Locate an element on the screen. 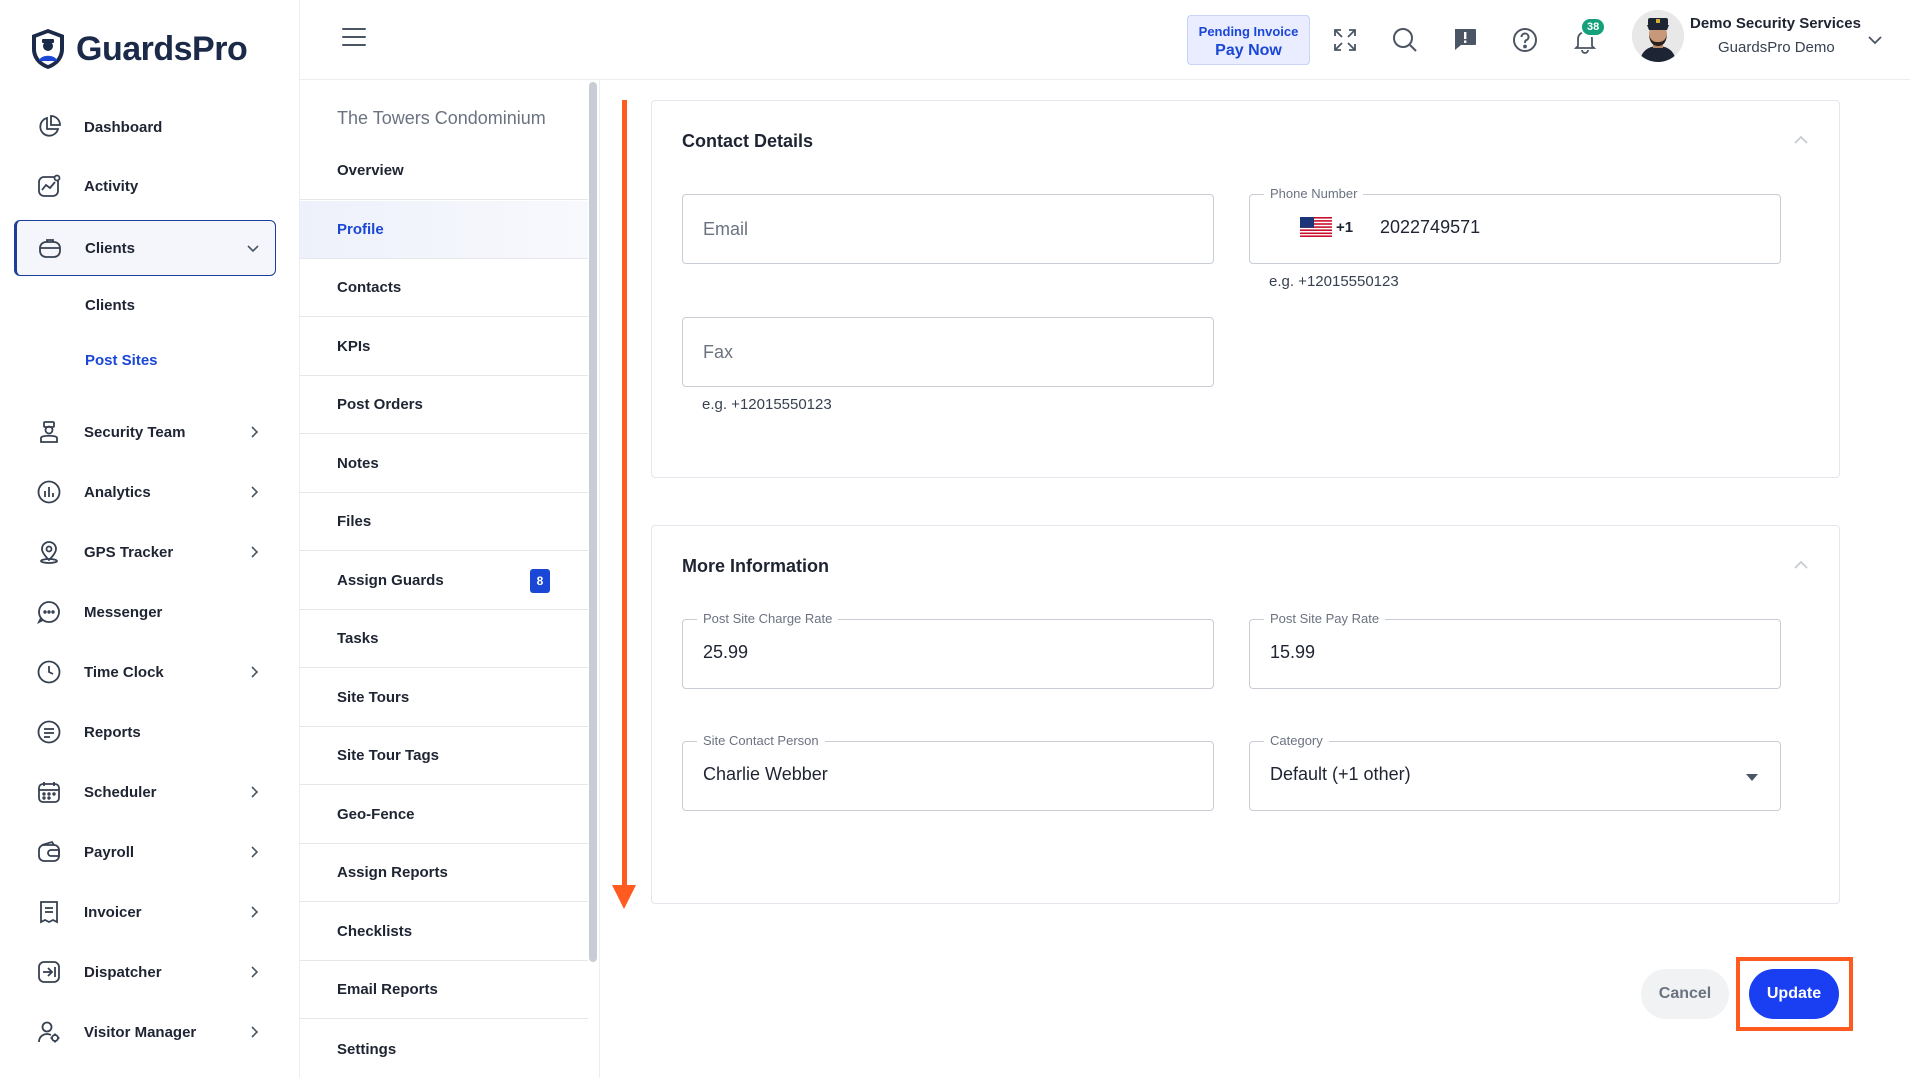 The image size is (1910, 1078). sidebar-item-time-clock: Time Clock is located at coordinates (145, 672).